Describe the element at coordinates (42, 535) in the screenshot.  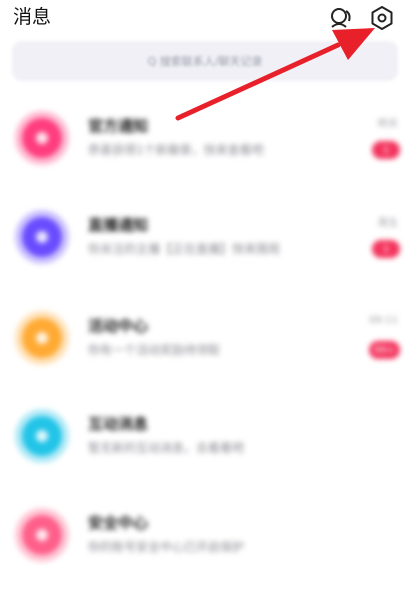
I see `security-center-icon` at that location.